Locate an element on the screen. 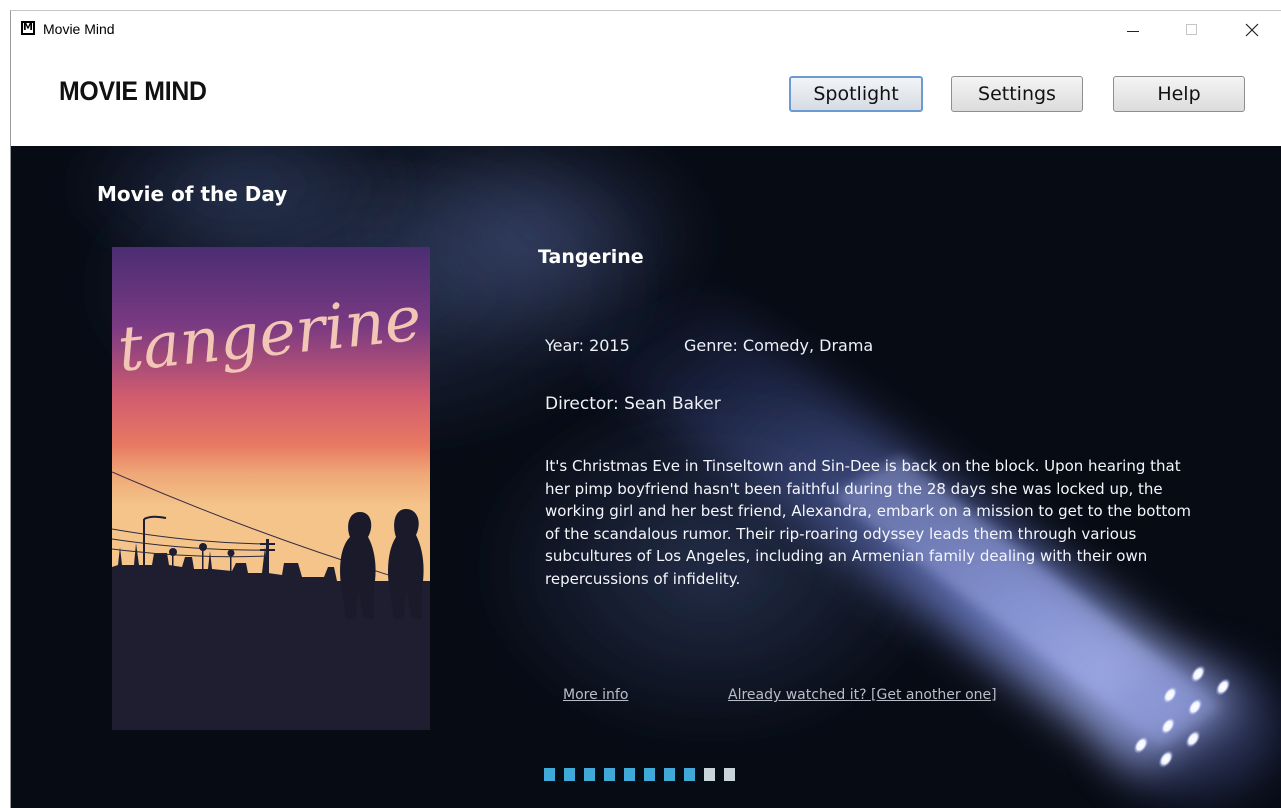  settings-button: Settings is located at coordinates (1017, 94).